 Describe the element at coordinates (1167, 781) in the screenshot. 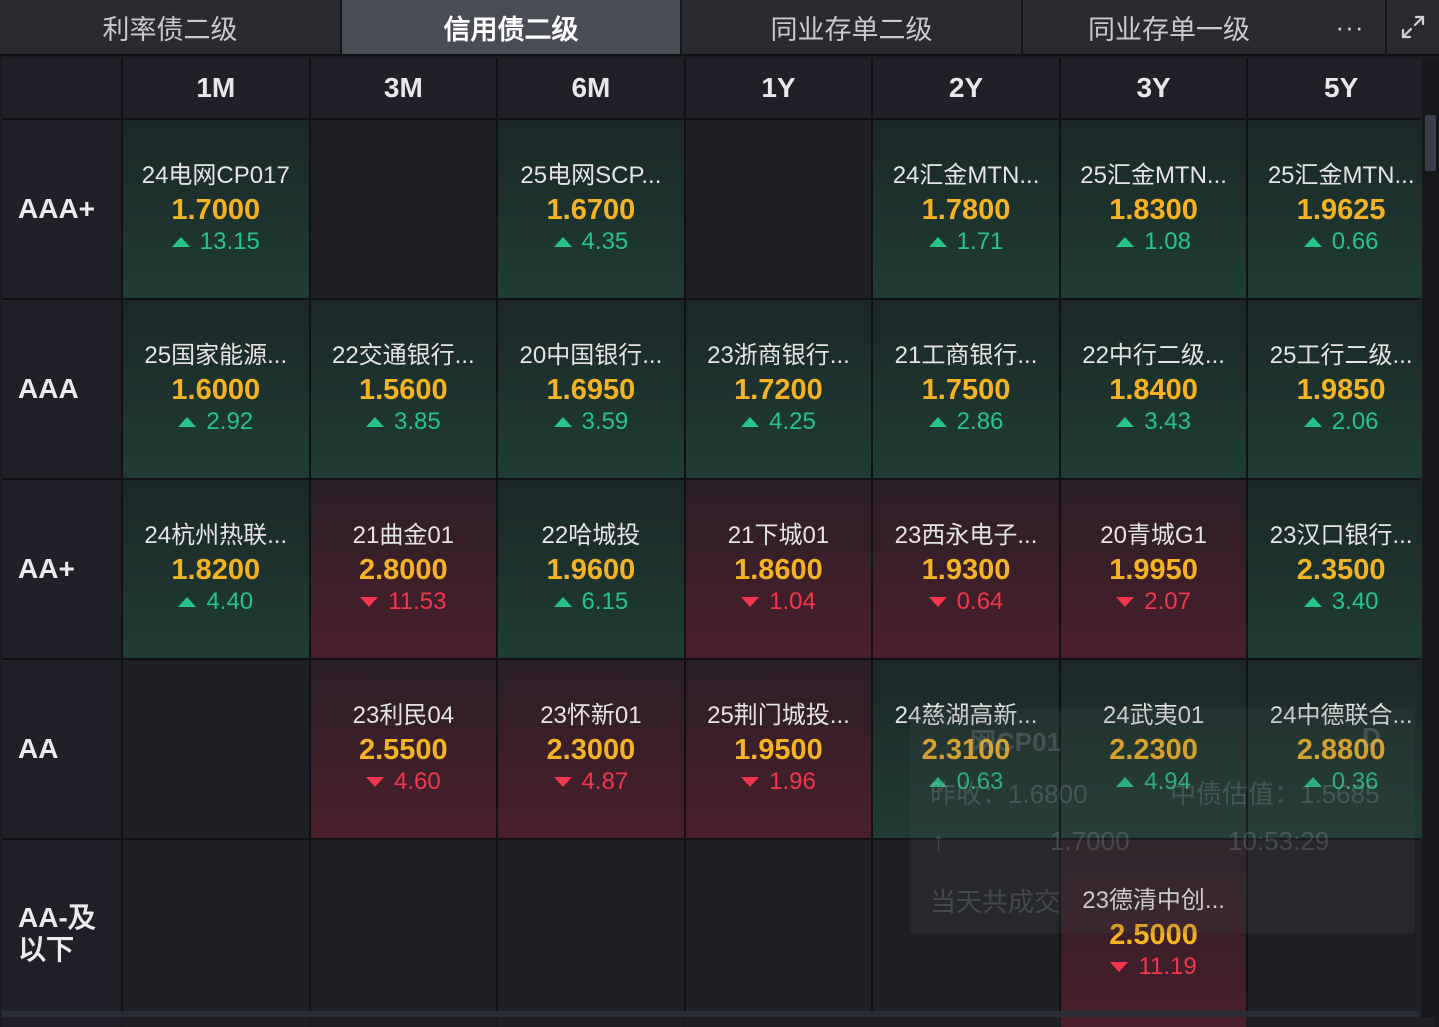

I see `change-value: 4.94` at that location.